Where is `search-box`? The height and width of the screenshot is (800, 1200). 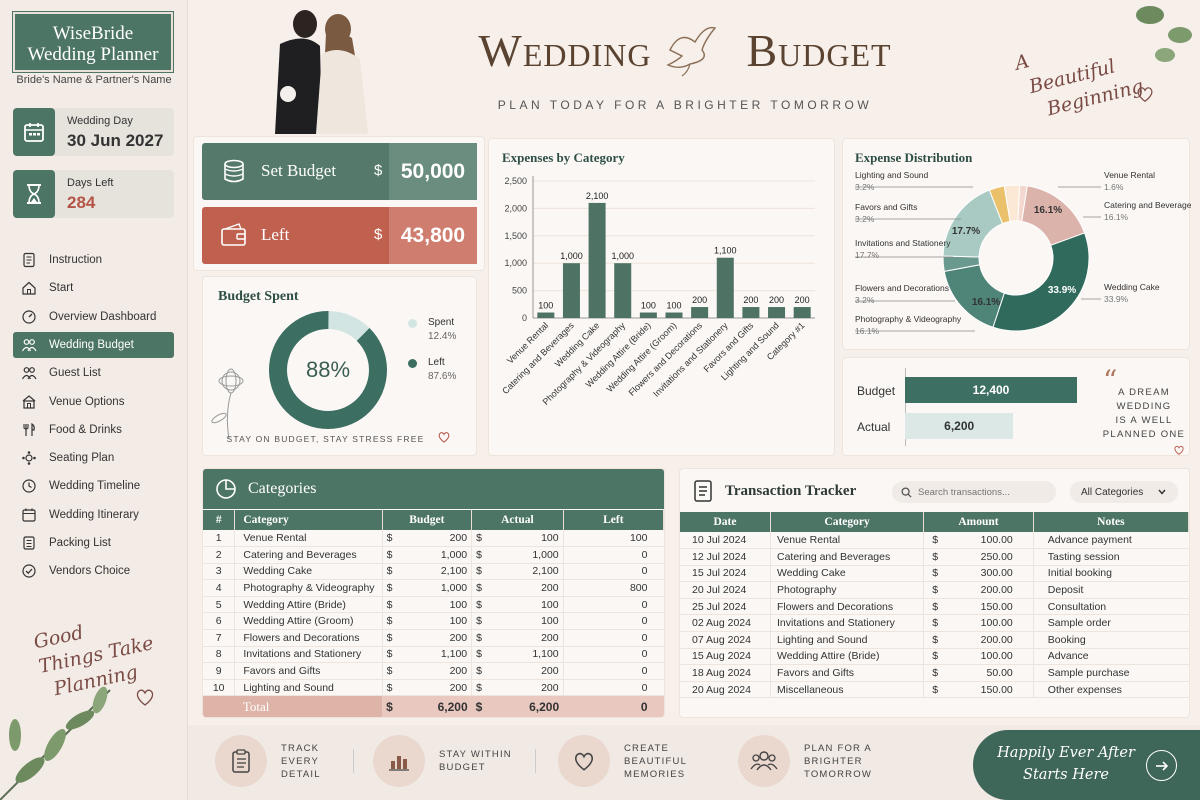
search-box is located at coordinates (974, 492).